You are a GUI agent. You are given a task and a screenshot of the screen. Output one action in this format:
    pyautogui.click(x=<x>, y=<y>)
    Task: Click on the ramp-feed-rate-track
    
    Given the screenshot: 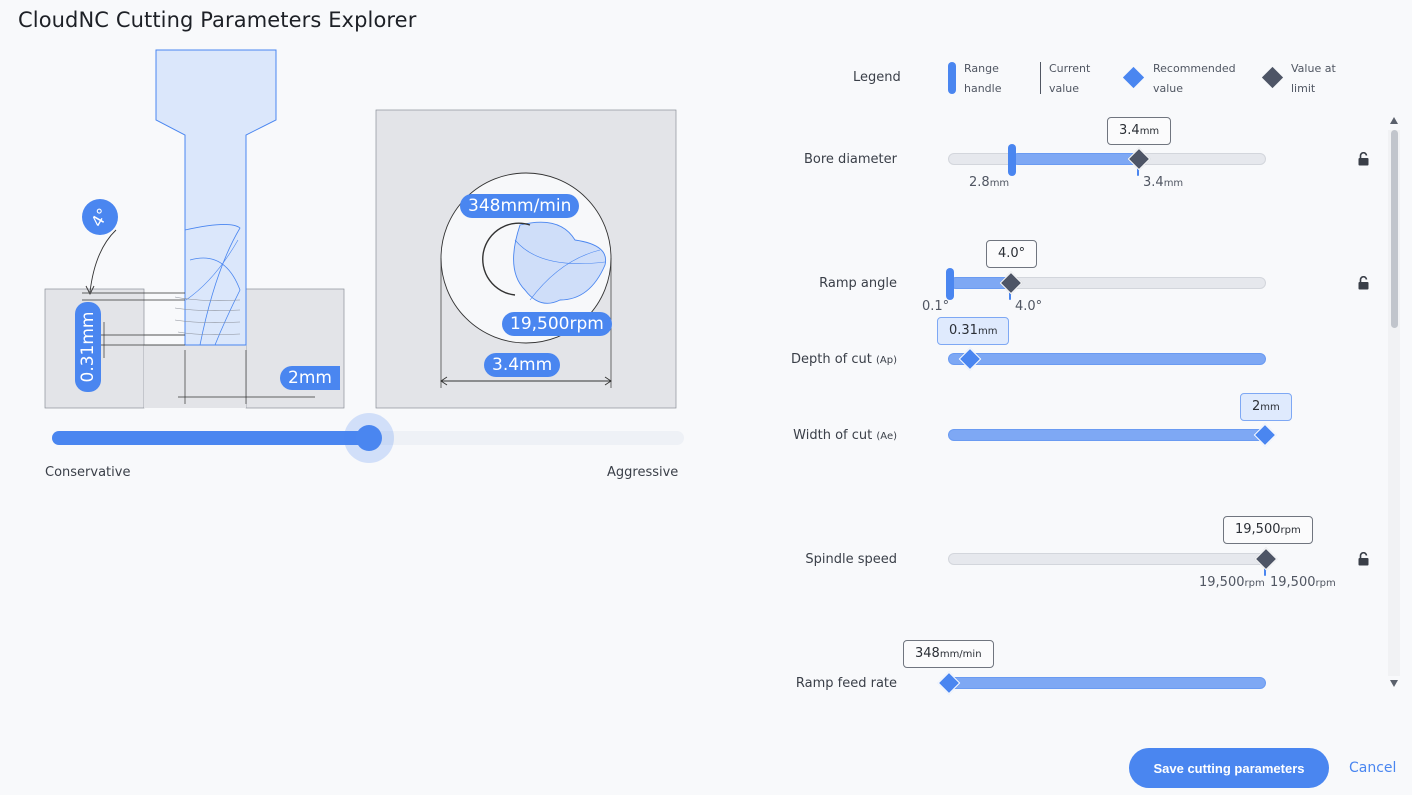 What is the action you would take?
    pyautogui.click(x=1107, y=683)
    